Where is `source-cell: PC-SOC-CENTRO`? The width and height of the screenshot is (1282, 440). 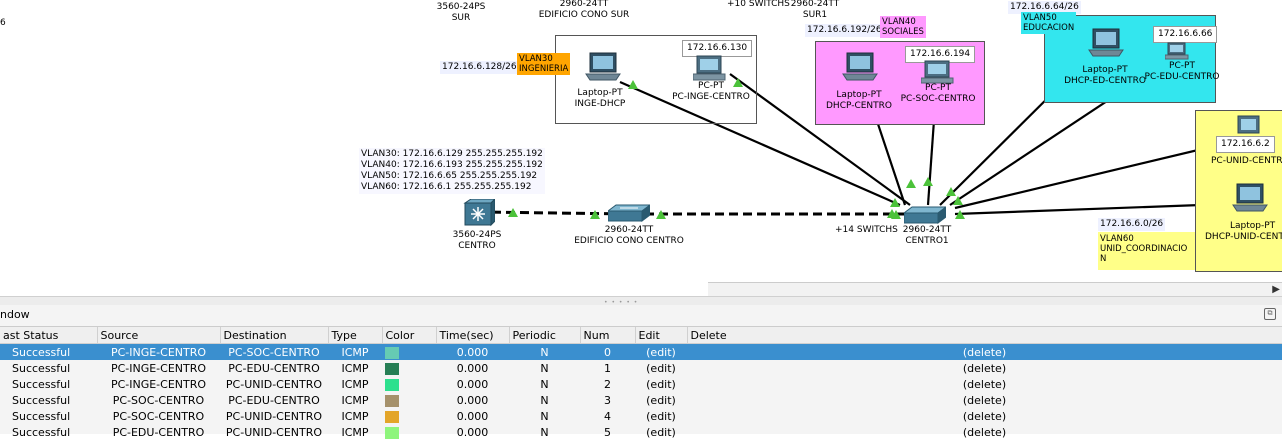 source-cell: PC-SOC-CENTRO is located at coordinates (158, 416).